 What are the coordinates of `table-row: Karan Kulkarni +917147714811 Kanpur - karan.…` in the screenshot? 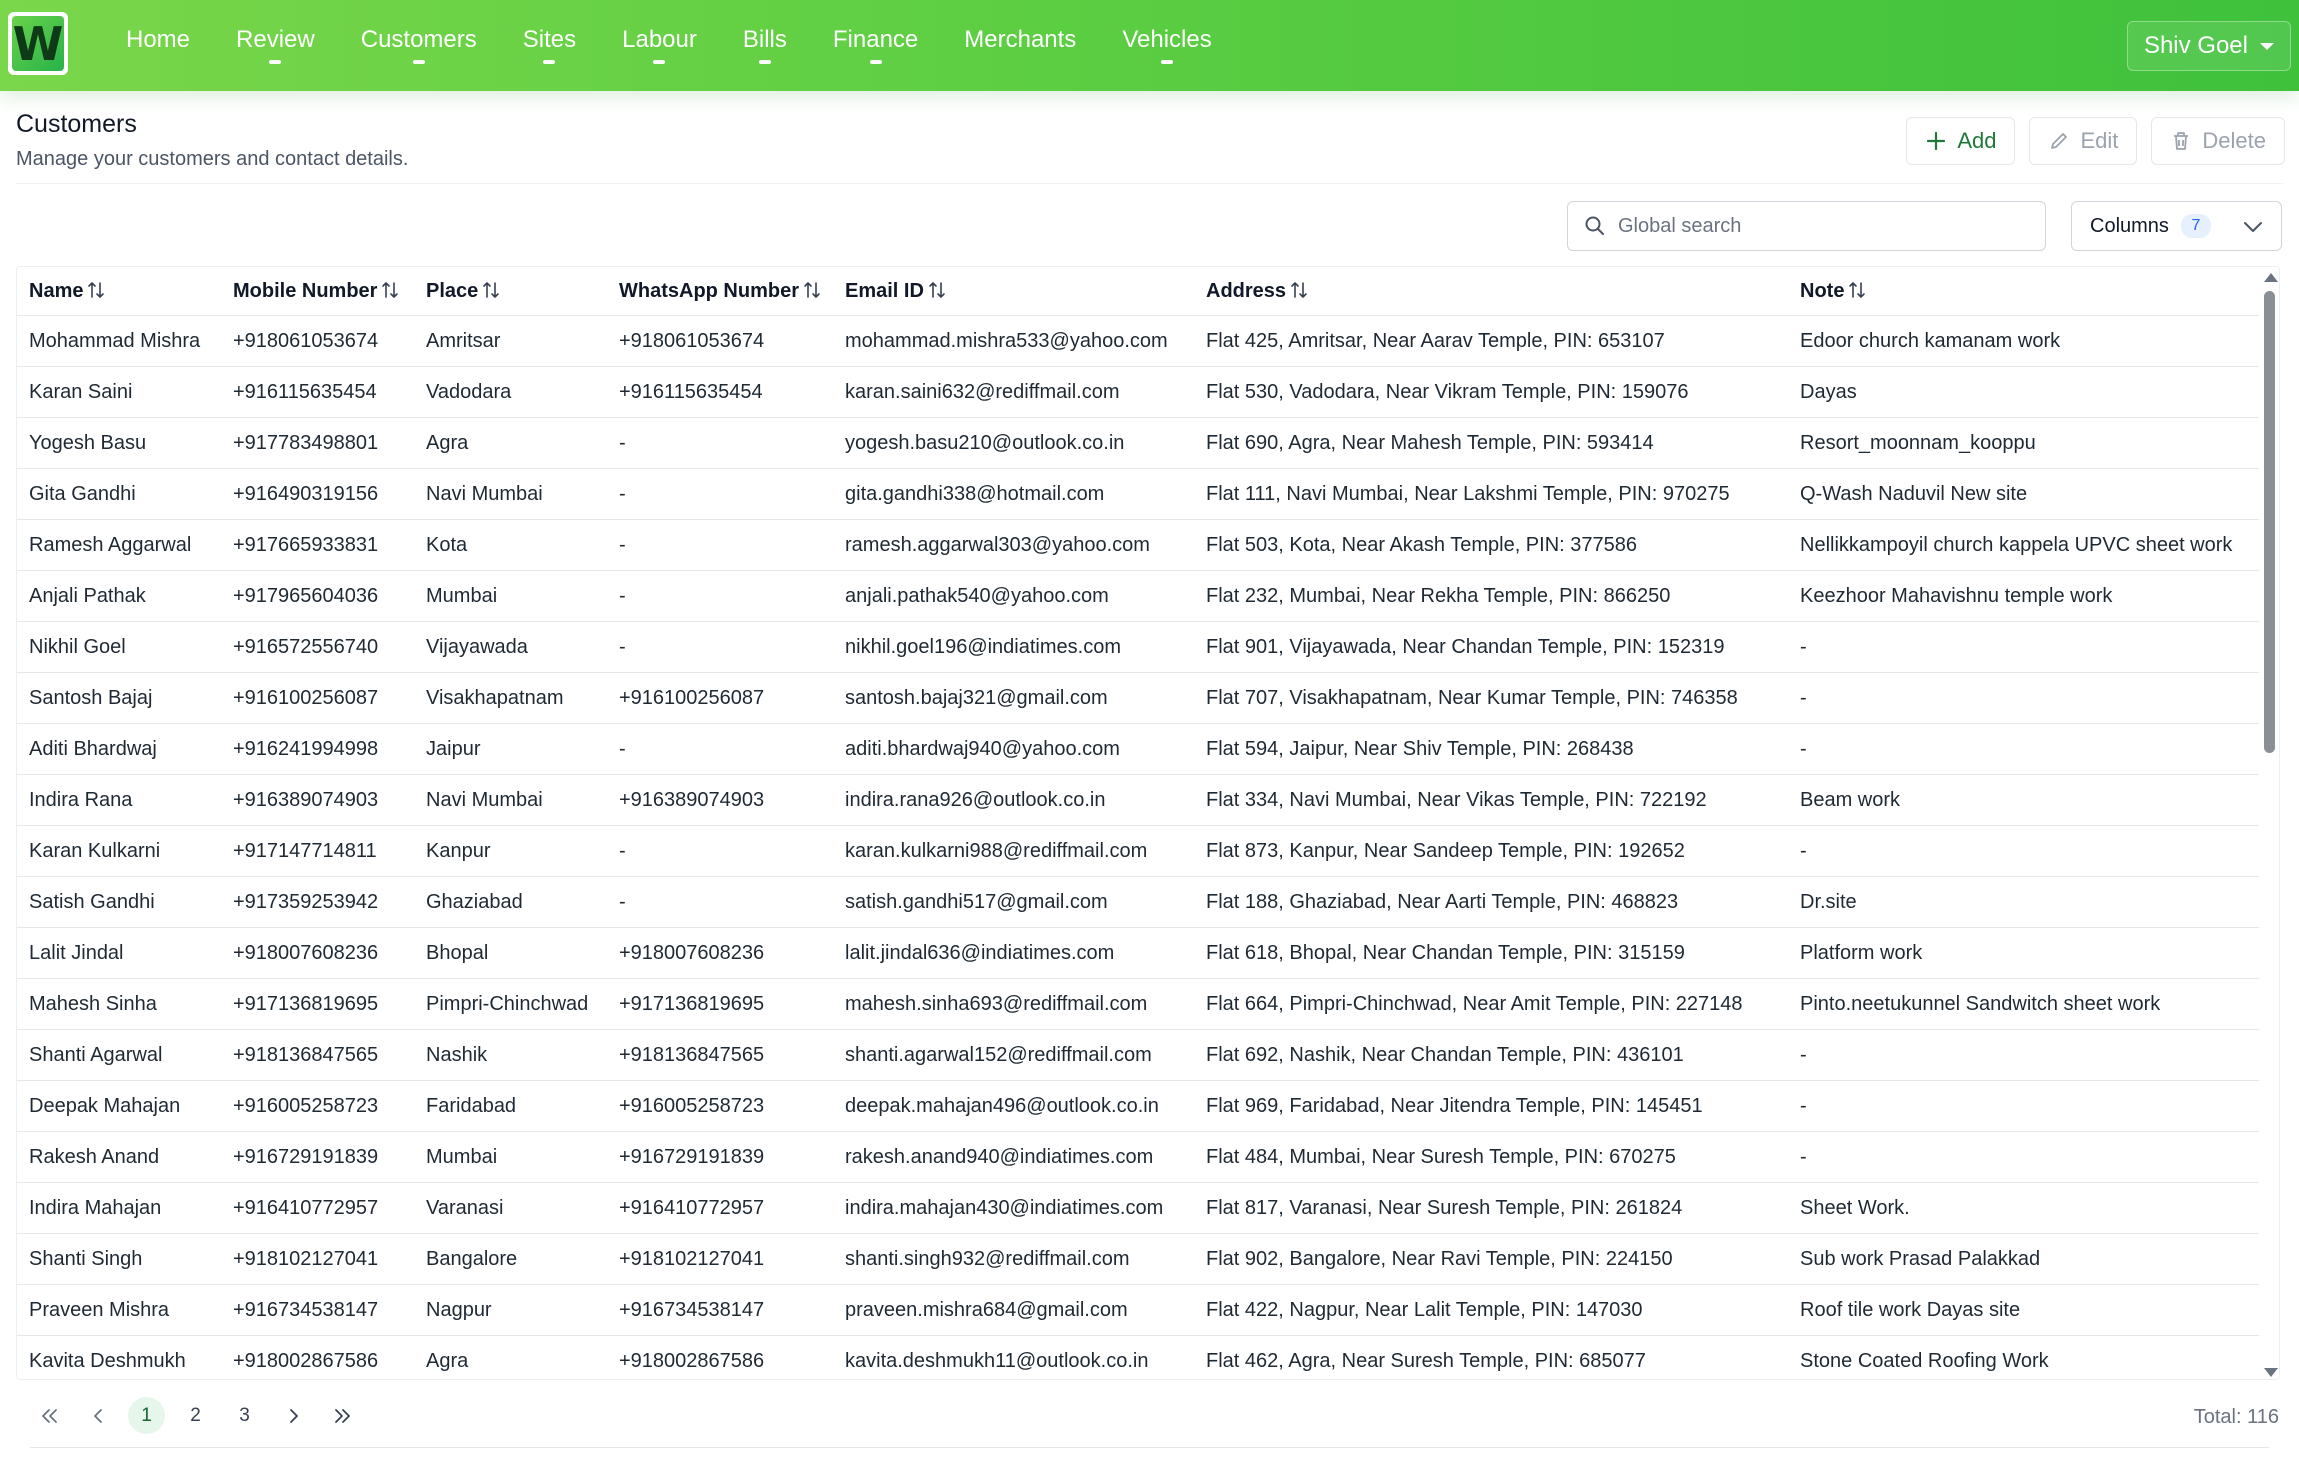 It's located at (1138, 851).